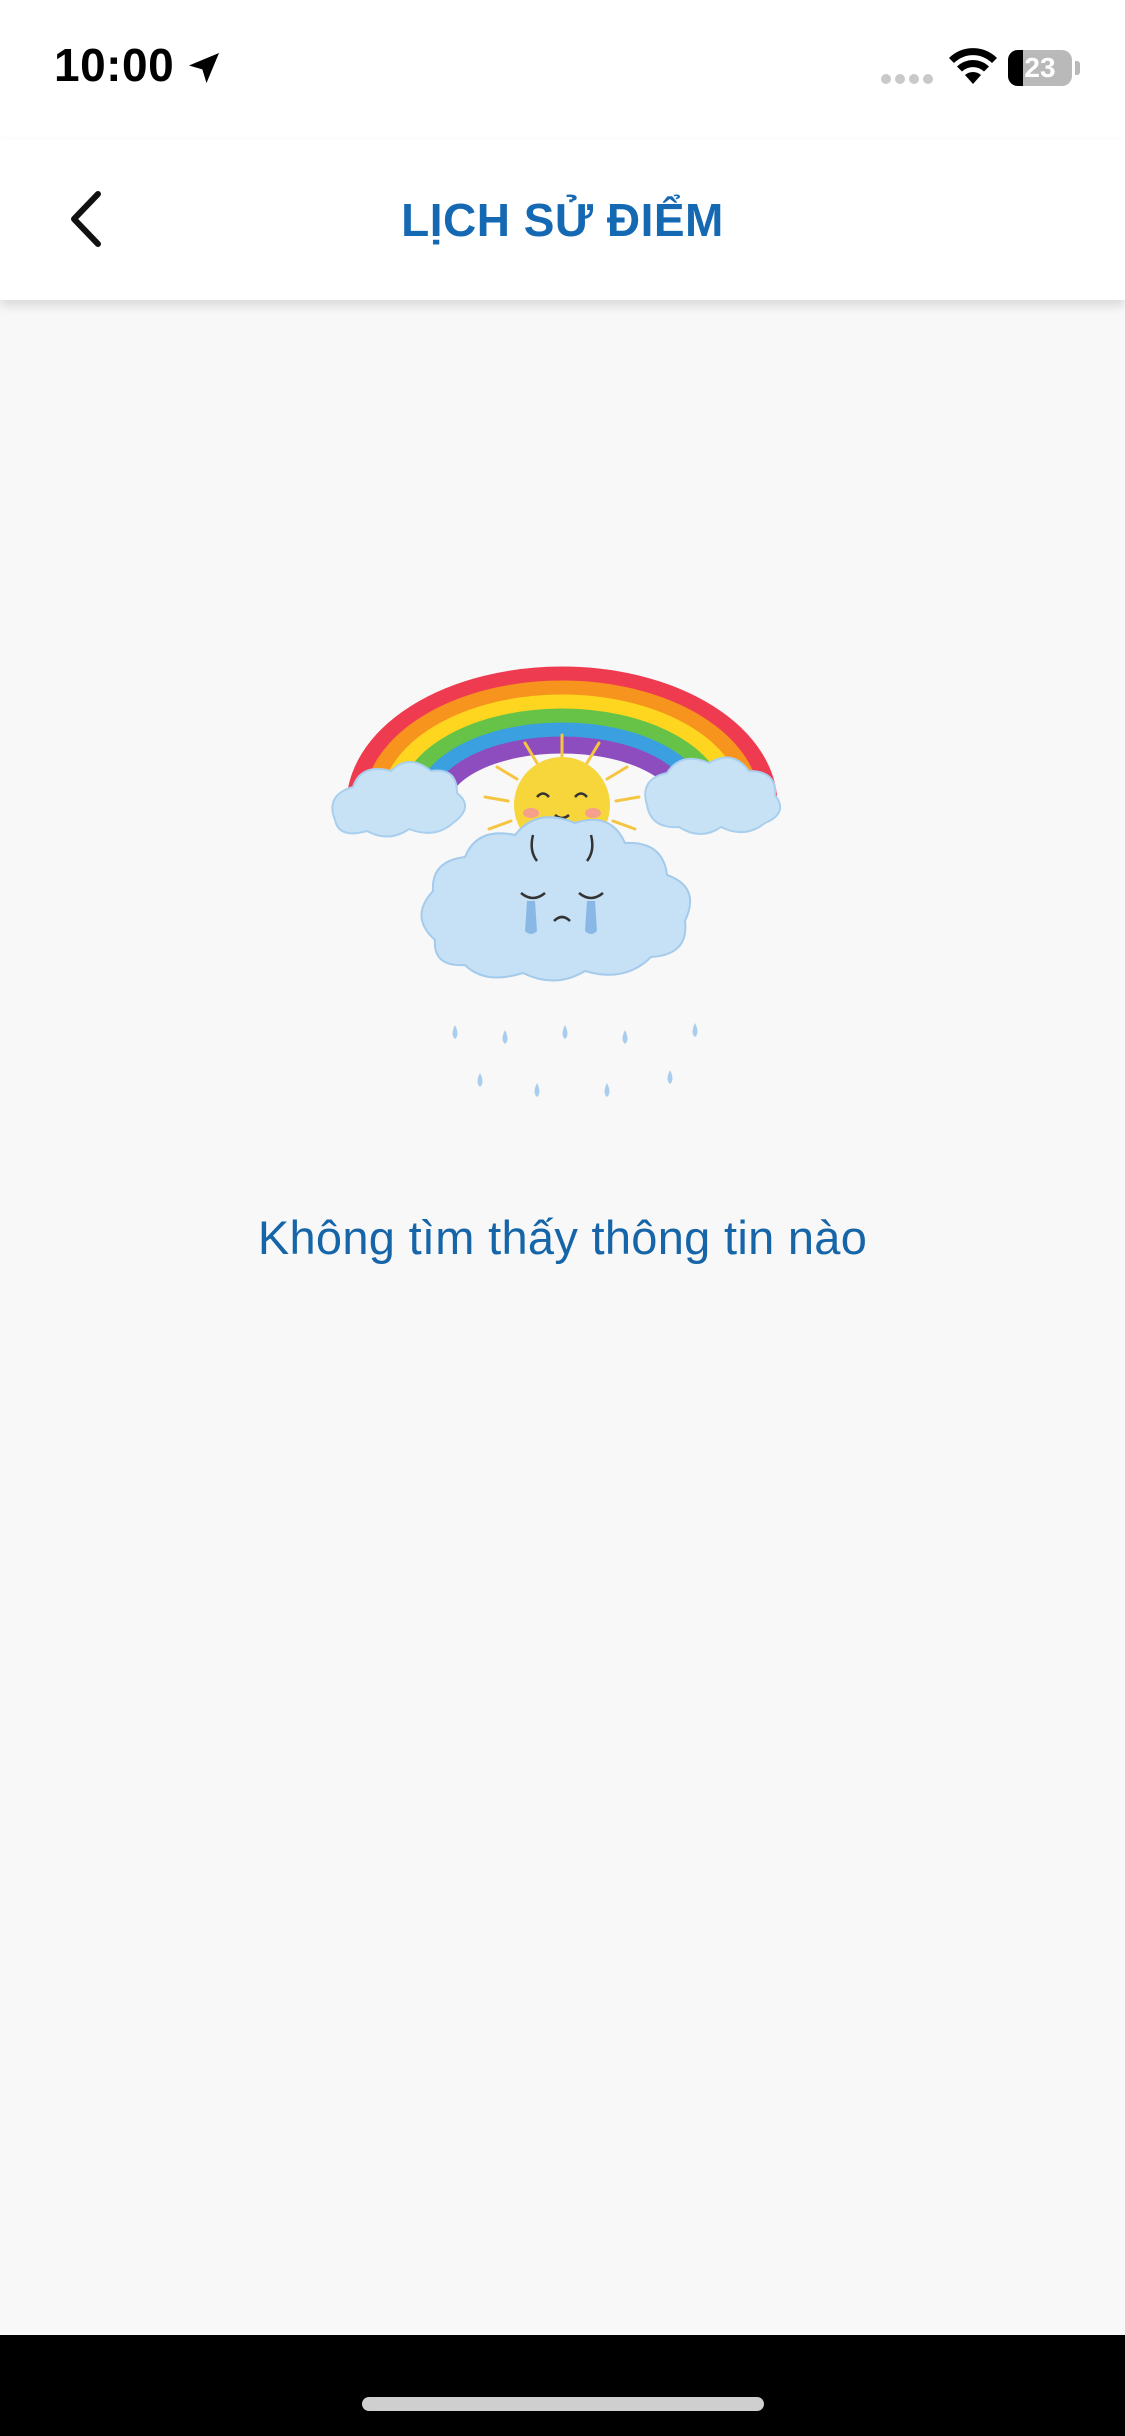 The image size is (1125, 2436). Describe the element at coordinates (973, 66) in the screenshot. I see `wifi-icon` at that location.